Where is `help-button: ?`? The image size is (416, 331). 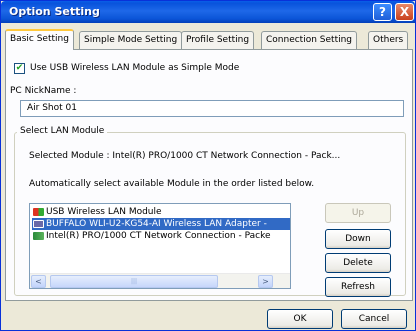 help-button: ? is located at coordinates (382, 12).